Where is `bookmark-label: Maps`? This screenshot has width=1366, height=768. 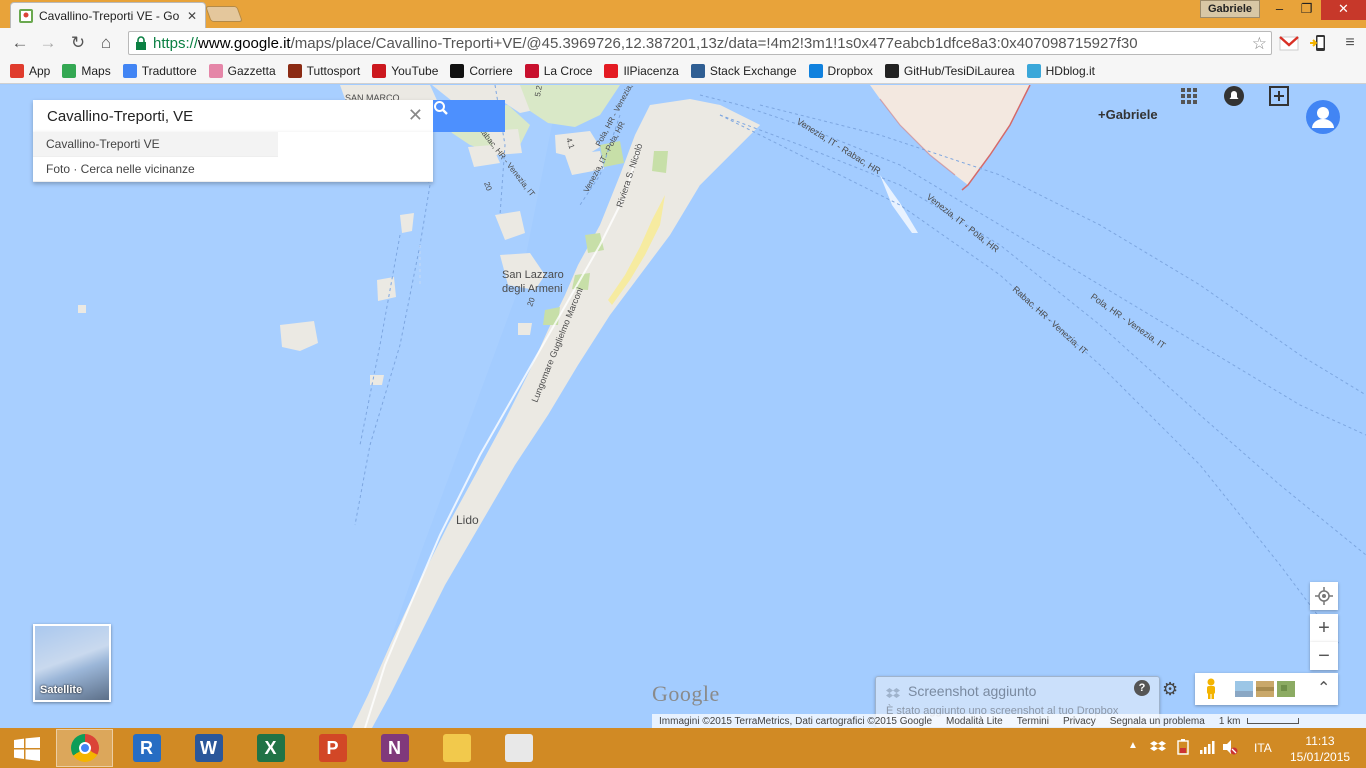
bookmark-label: Maps is located at coordinates (96, 70).